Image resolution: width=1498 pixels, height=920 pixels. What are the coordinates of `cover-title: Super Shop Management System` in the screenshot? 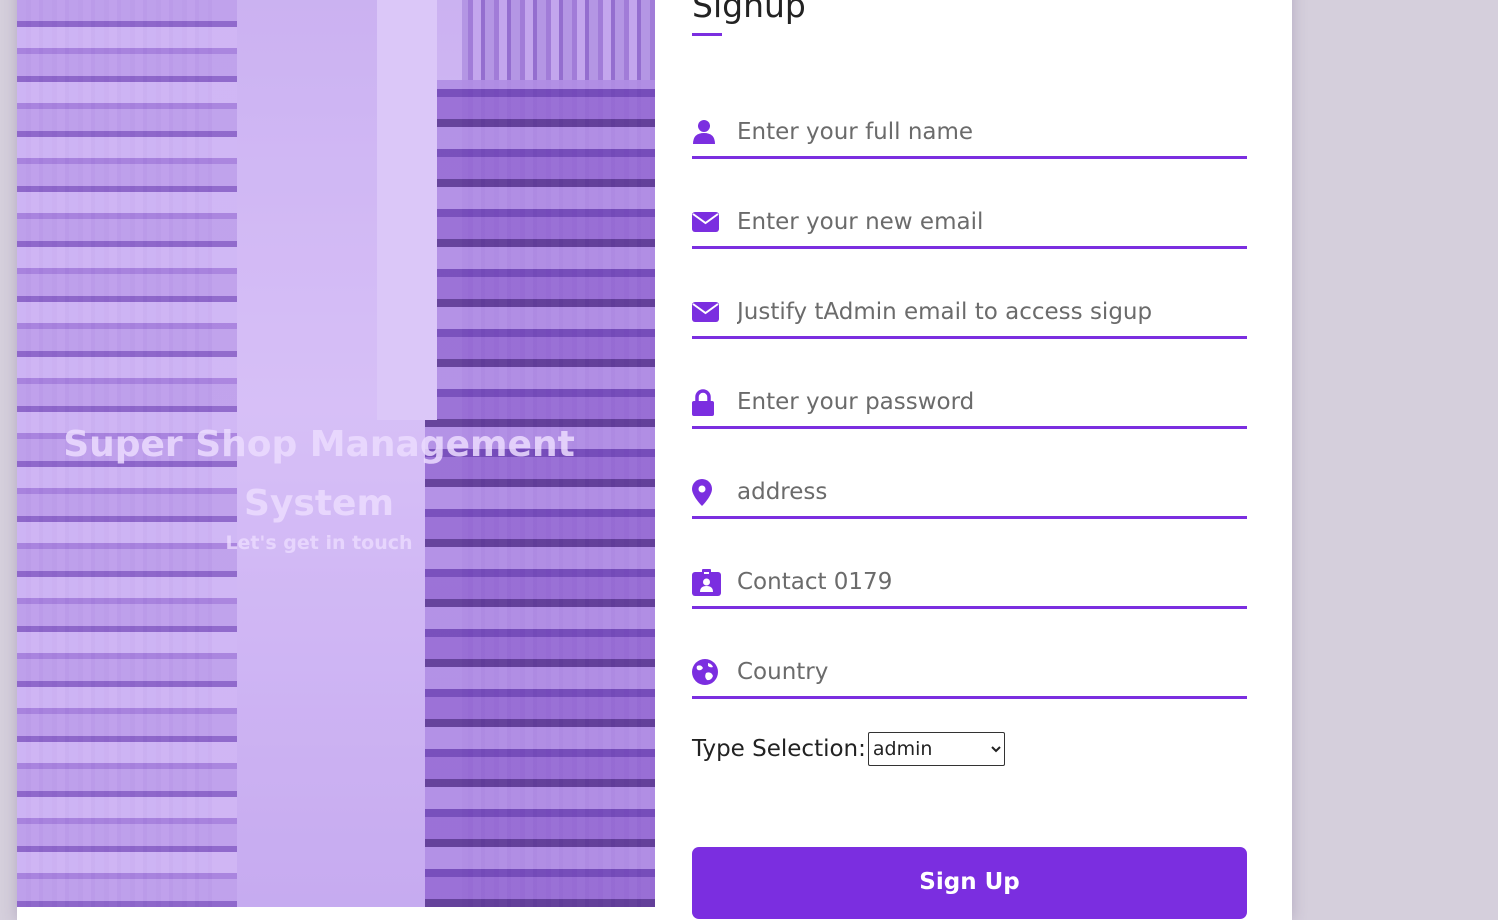 It's located at (319, 474).